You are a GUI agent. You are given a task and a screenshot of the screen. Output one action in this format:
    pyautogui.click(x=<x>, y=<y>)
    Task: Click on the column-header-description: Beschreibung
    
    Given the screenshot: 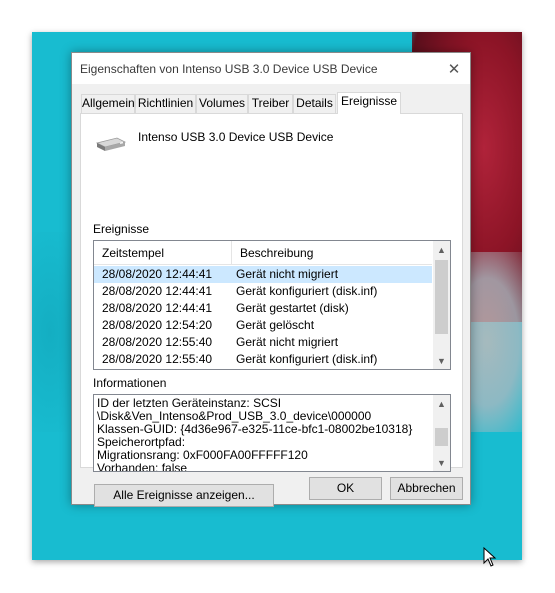 What is the action you would take?
    pyautogui.click(x=332, y=253)
    